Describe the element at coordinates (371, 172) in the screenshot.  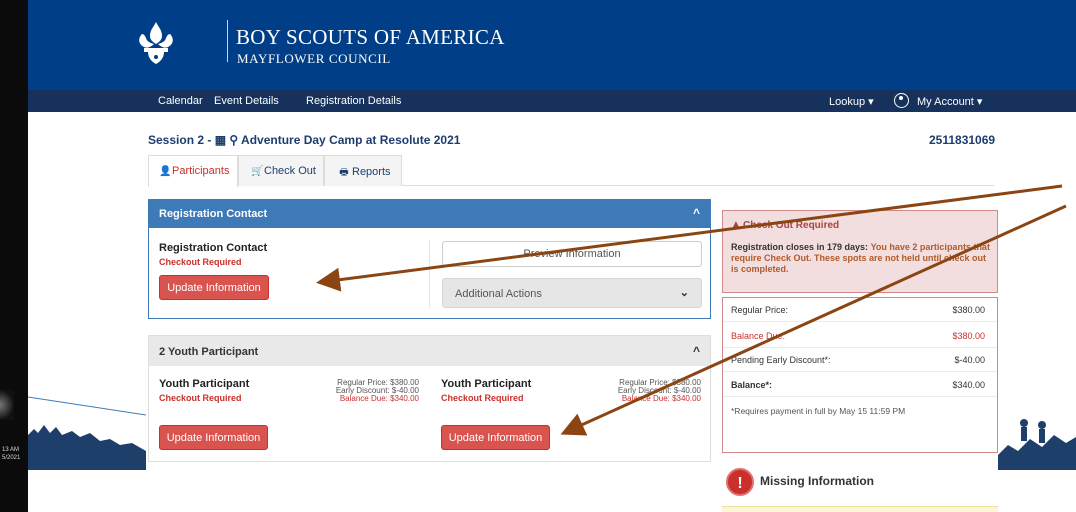
I see `tab-reports-label: Reports` at that location.